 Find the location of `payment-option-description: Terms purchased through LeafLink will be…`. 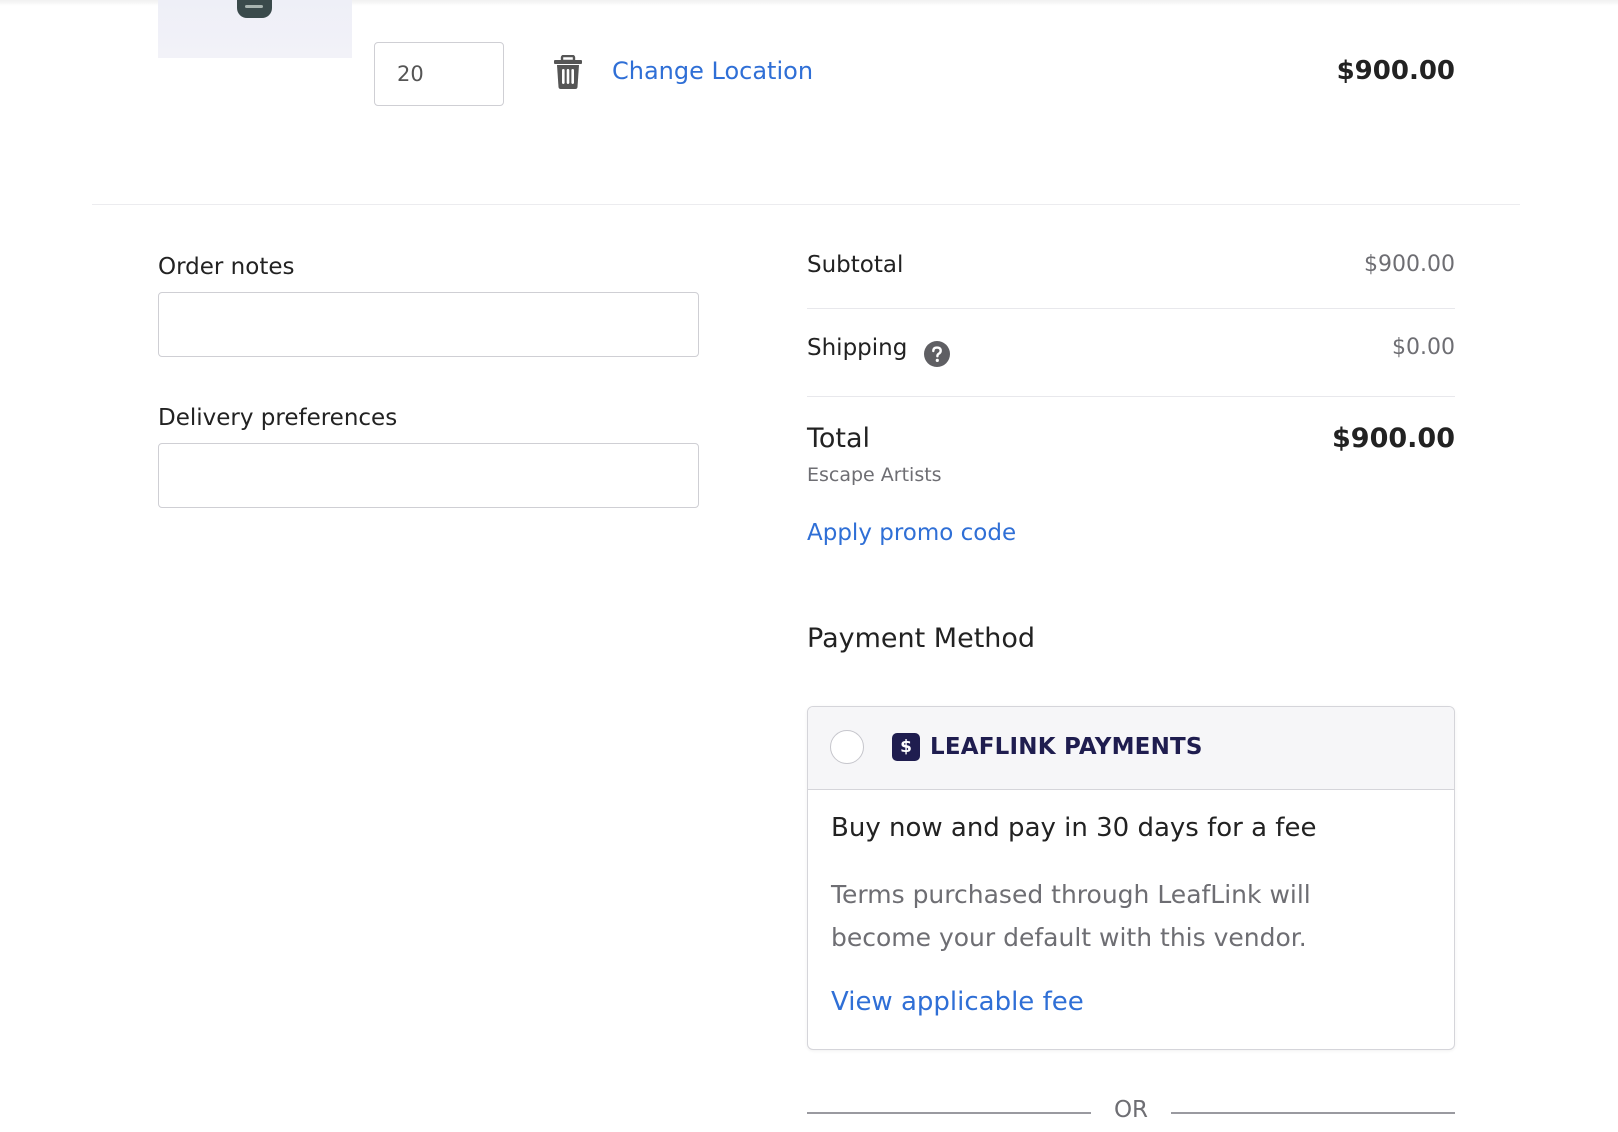

payment-option-description: Terms purchased through LeafLink will be… is located at coordinates (1071, 916).